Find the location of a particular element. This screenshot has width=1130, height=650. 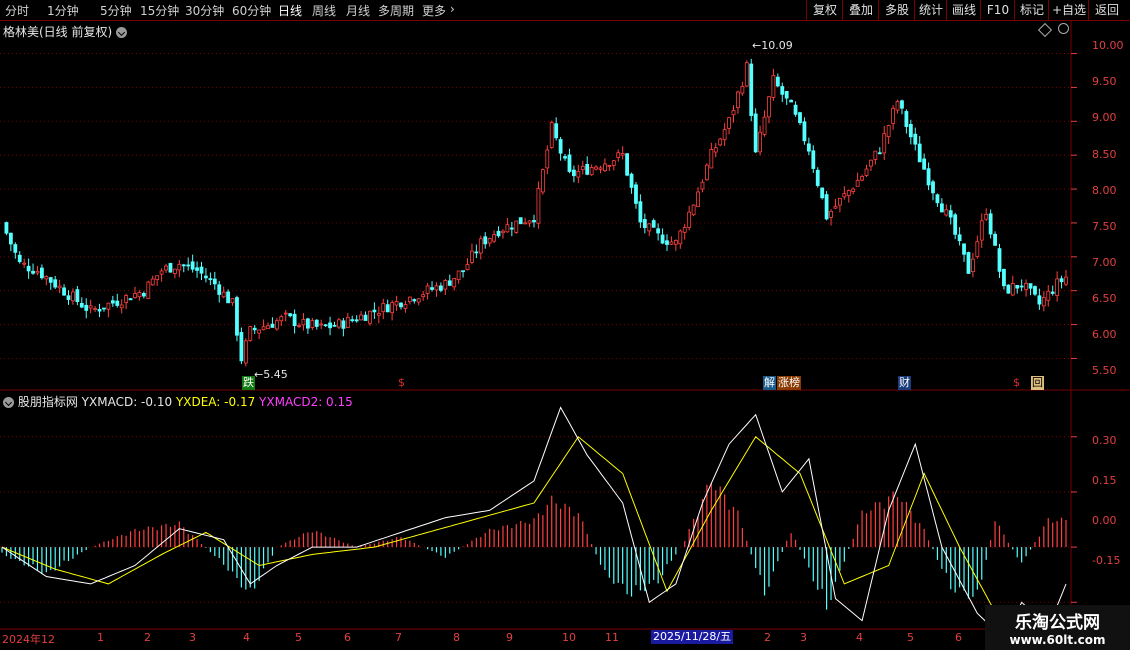

price-axis-label: 6.50 is located at coordinates (1104, 298).